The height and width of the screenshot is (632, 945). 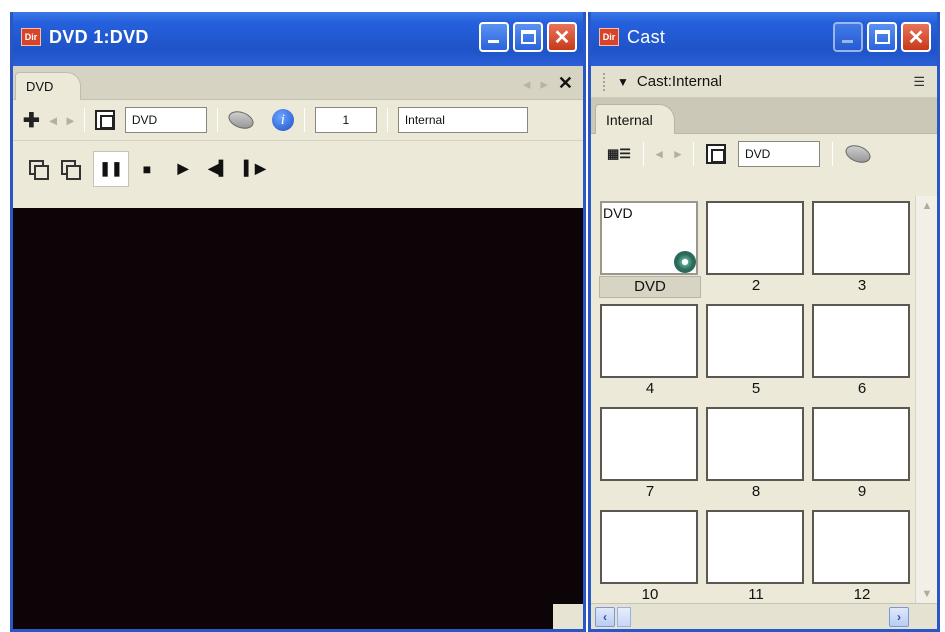 What do you see at coordinates (618, 213) in the screenshot?
I see `cast-member-thumbnail-name: DVD` at bounding box center [618, 213].